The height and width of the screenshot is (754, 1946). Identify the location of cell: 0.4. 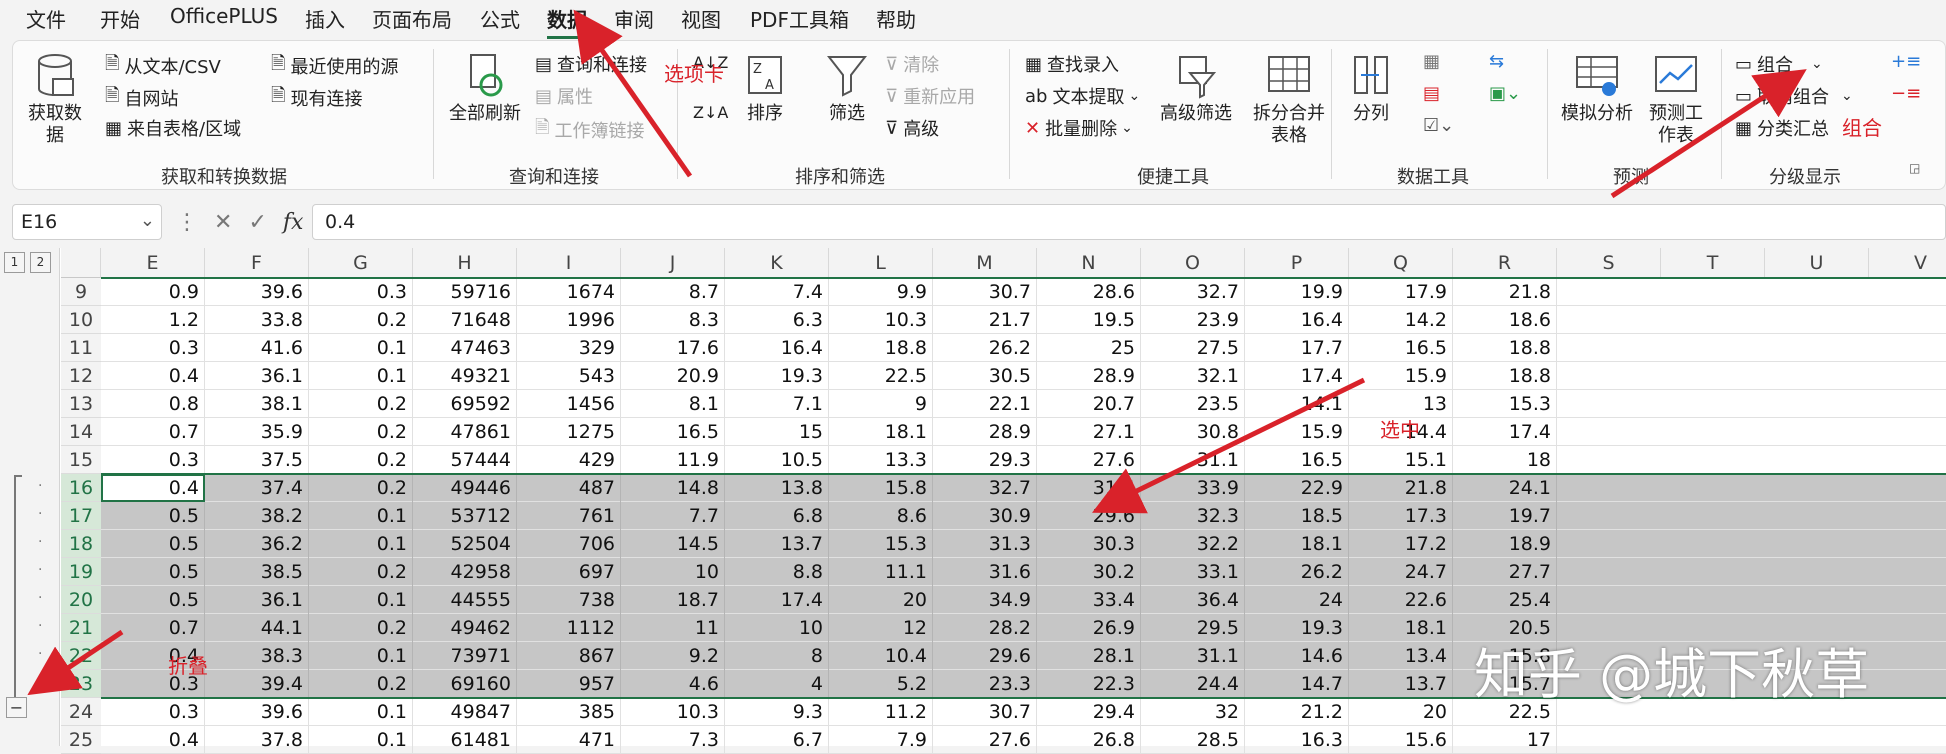
(153, 740).